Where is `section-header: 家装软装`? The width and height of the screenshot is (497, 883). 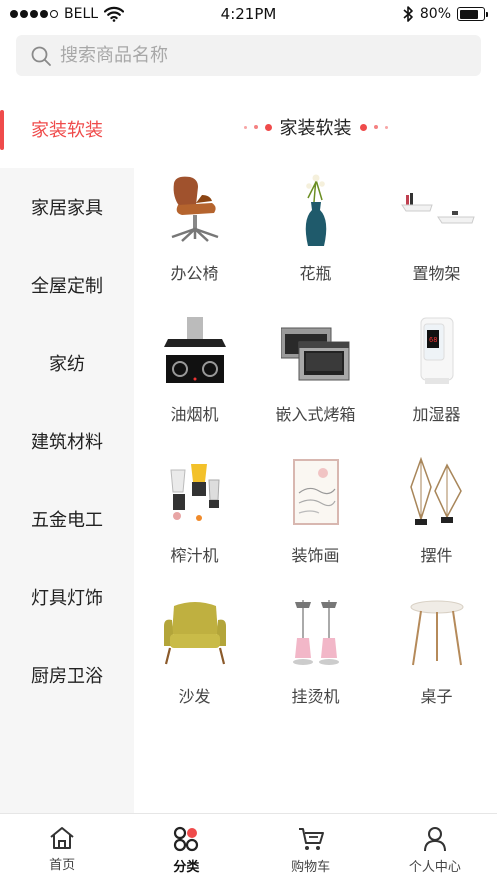 section-header: 家装软装 is located at coordinates (315, 127).